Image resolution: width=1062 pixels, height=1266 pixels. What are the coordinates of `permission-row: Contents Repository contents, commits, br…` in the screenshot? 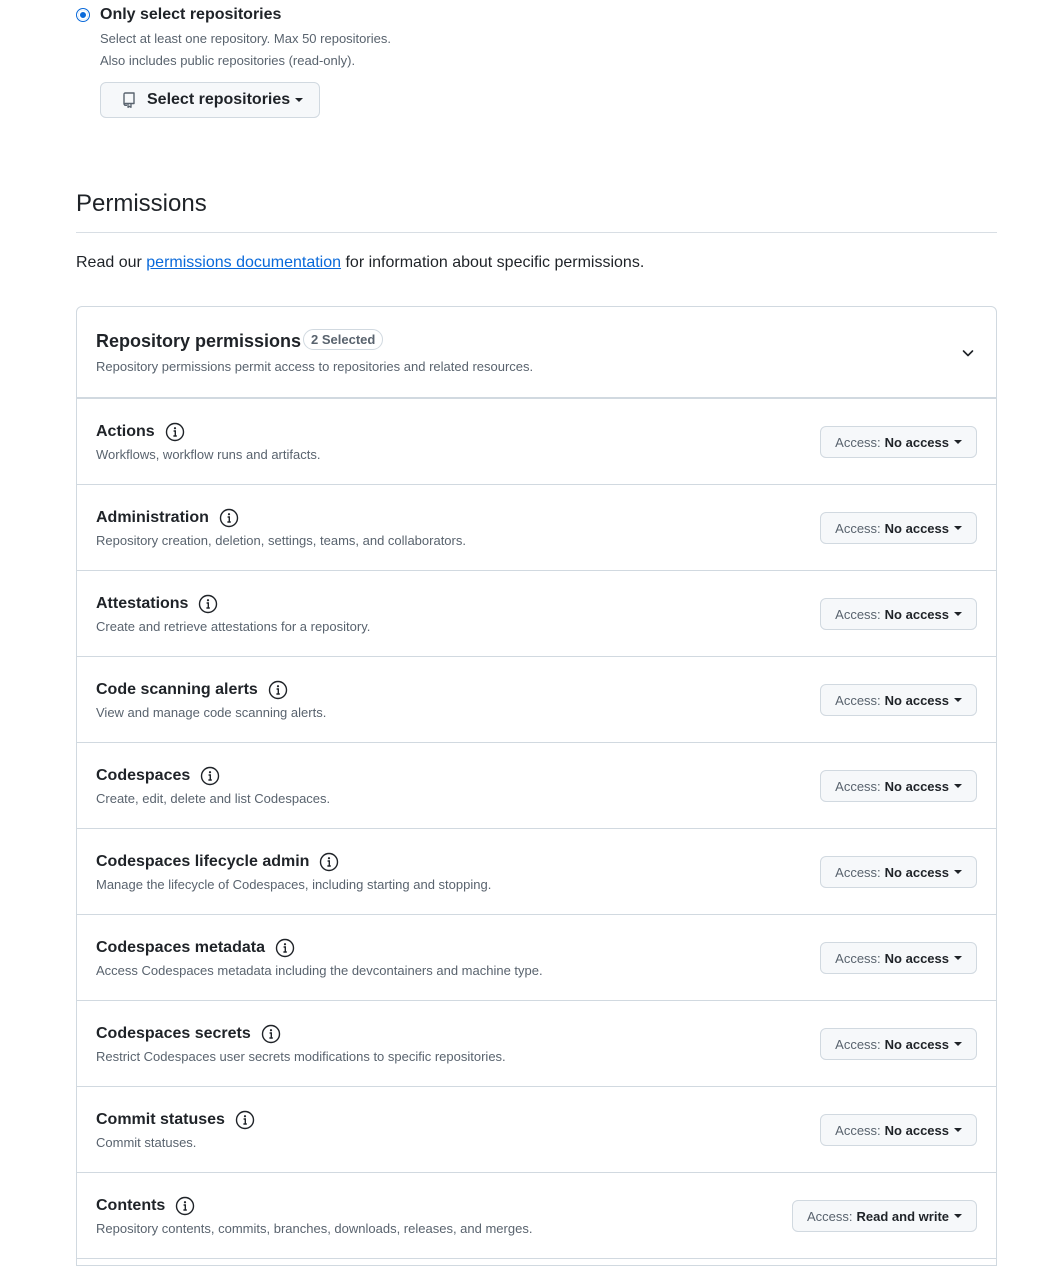 It's located at (536, 1216).